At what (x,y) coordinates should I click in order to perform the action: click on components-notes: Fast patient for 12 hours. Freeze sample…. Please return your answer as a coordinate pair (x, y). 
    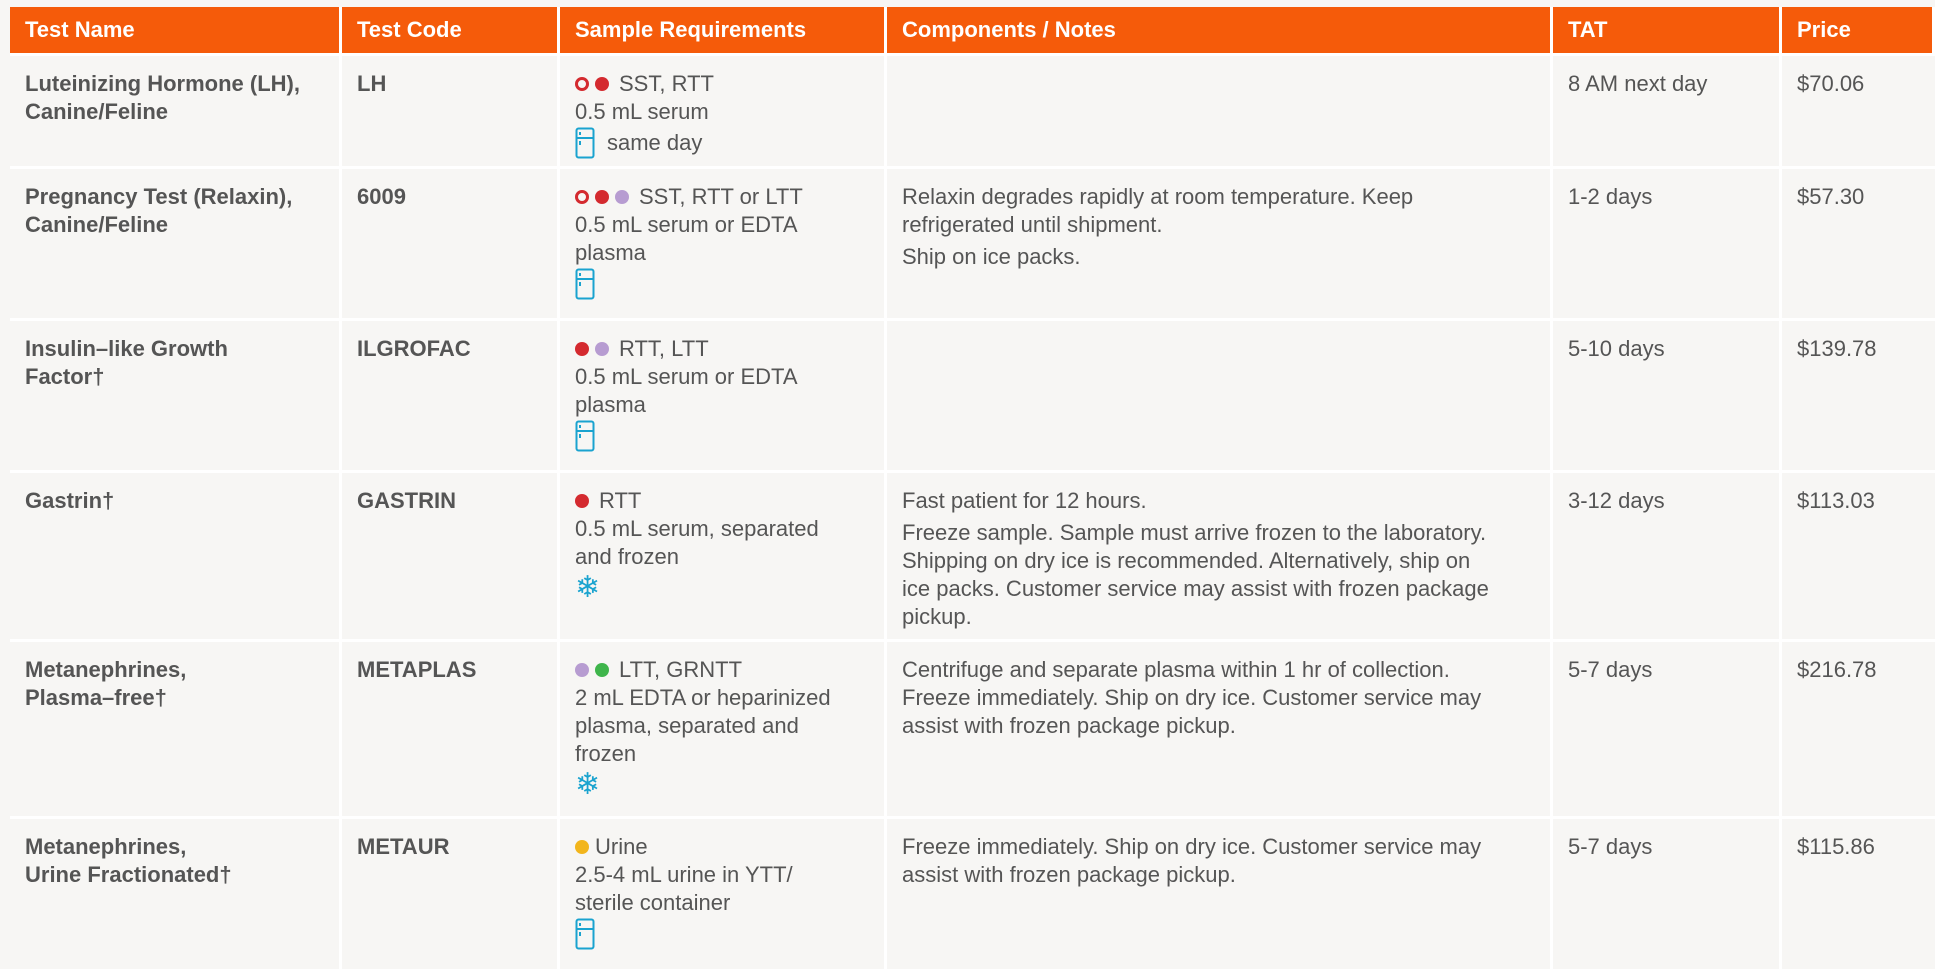
    Looking at the image, I should click on (1220, 556).